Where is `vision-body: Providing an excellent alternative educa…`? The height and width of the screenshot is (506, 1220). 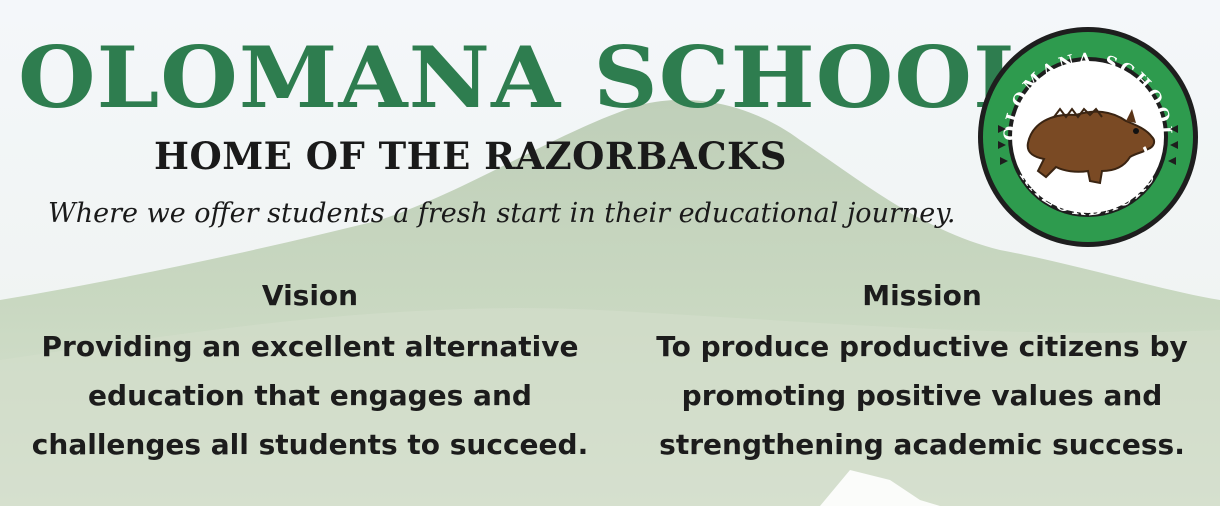 vision-body: Providing an excellent alternative educa… is located at coordinates (310, 395).